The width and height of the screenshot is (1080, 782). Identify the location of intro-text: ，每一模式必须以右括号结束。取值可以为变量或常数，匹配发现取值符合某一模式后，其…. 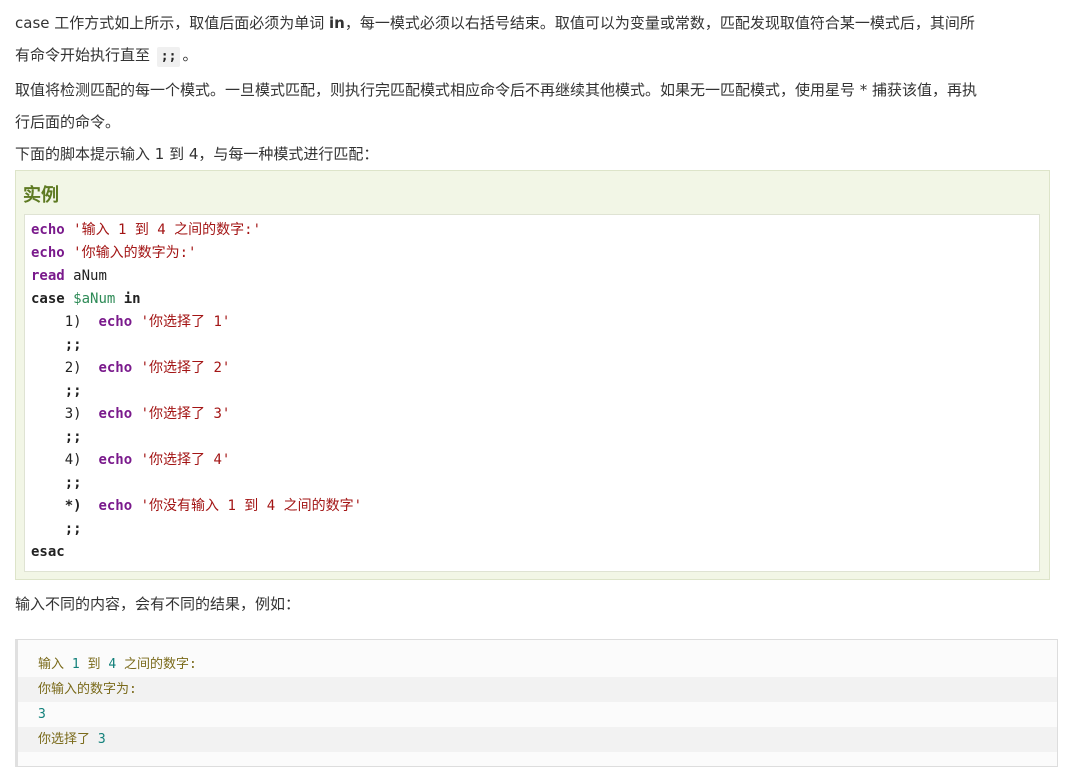
(659, 23).